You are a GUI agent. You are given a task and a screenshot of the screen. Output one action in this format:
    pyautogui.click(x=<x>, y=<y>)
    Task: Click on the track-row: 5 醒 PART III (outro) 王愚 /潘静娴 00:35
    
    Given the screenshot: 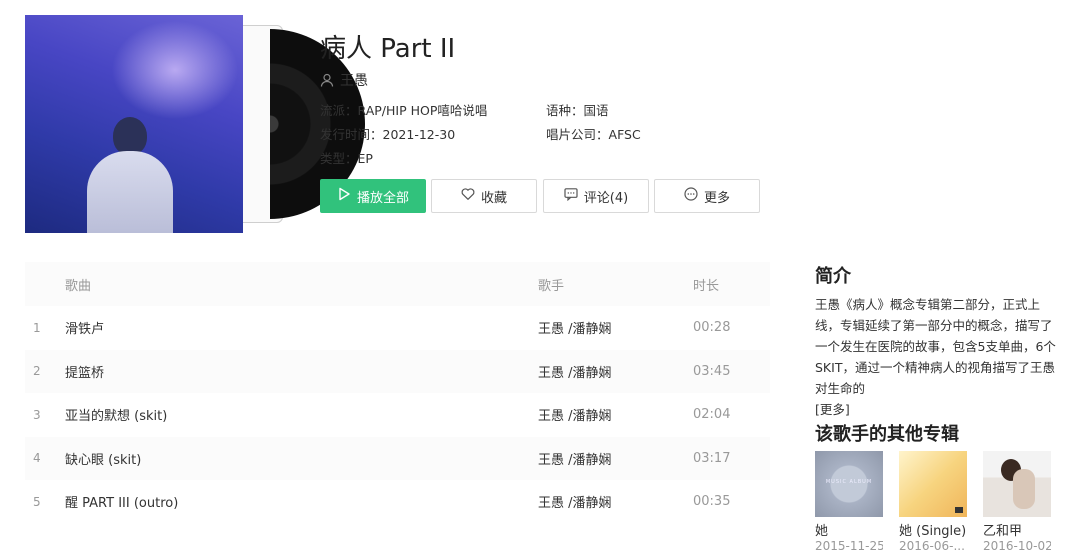 What is the action you would take?
    pyautogui.click(x=397, y=502)
    